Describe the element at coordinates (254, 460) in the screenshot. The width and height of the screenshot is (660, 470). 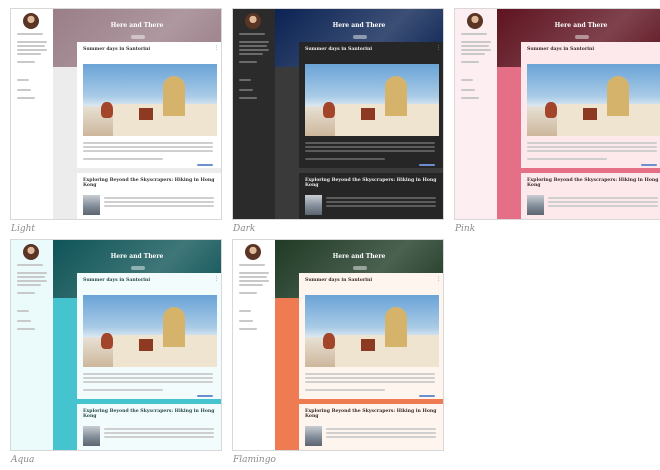
I see `theme-caption: Flamingo` at that location.